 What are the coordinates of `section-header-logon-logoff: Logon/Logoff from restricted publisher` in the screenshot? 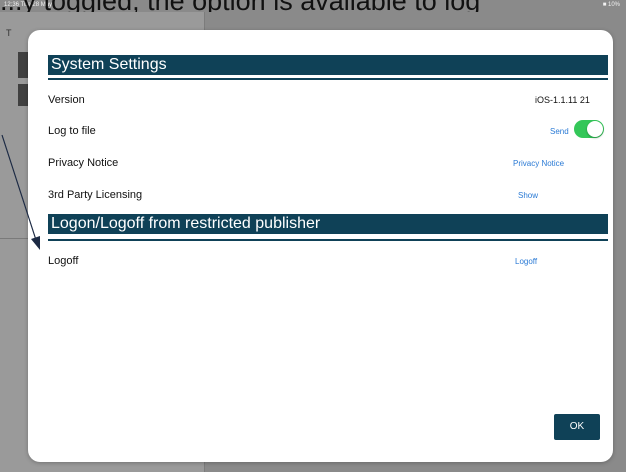 It's located at (328, 224).